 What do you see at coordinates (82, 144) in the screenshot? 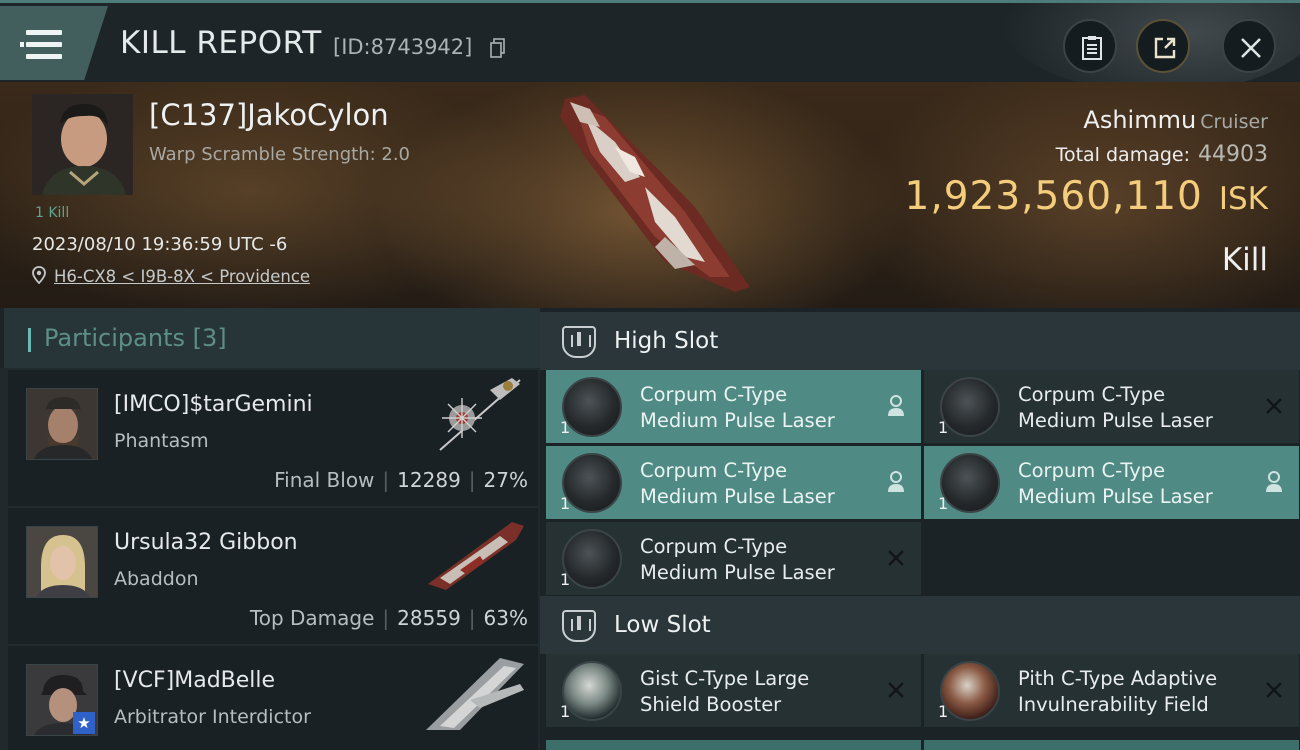
I see `victim-avatar` at bounding box center [82, 144].